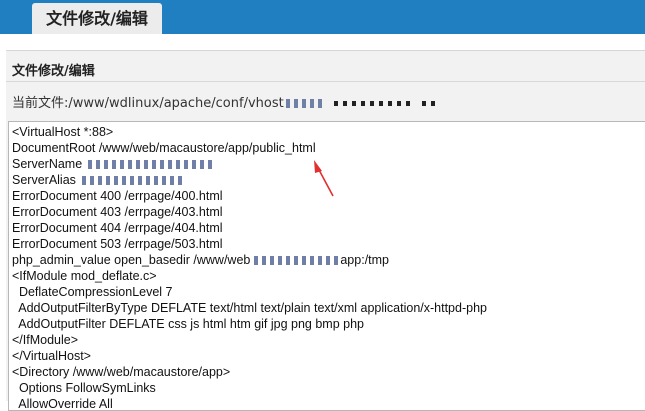 The width and height of the screenshot is (645, 411). I want to click on current-file-label: 当前文件:, so click(40, 103).